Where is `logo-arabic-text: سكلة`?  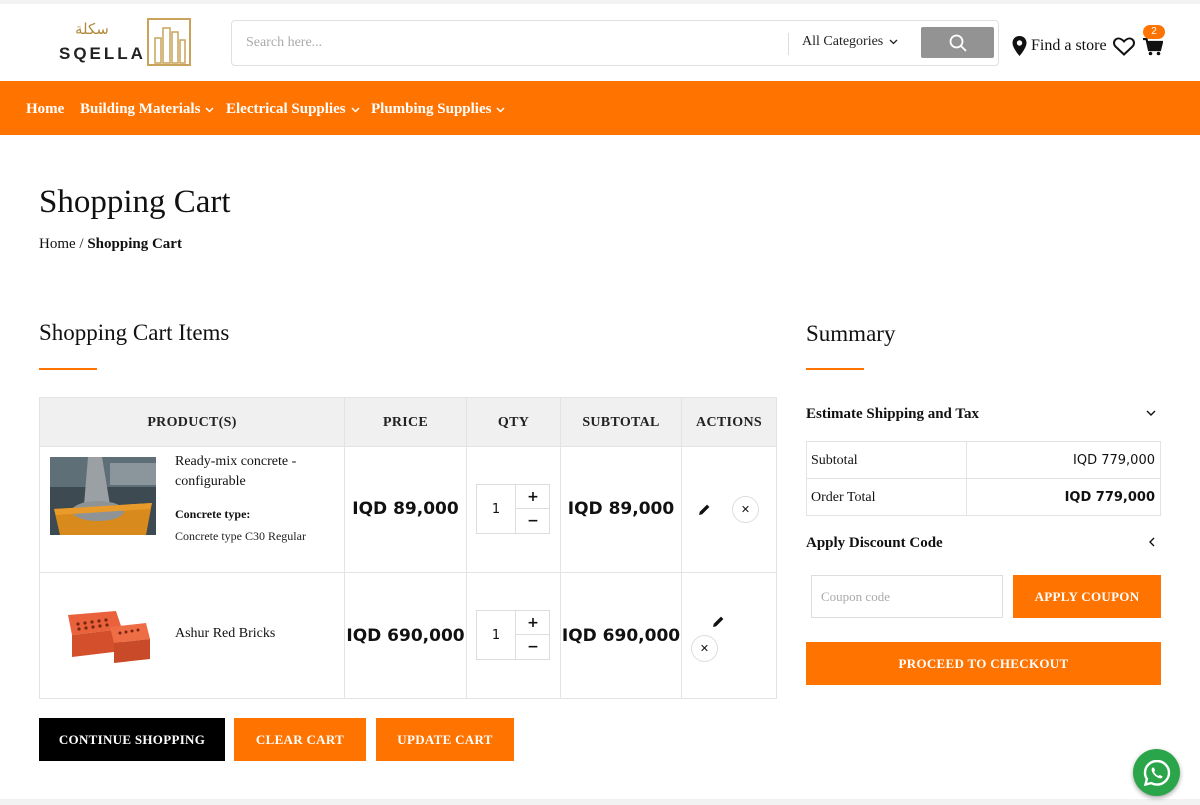 logo-arabic-text: سكلة is located at coordinates (92, 29).